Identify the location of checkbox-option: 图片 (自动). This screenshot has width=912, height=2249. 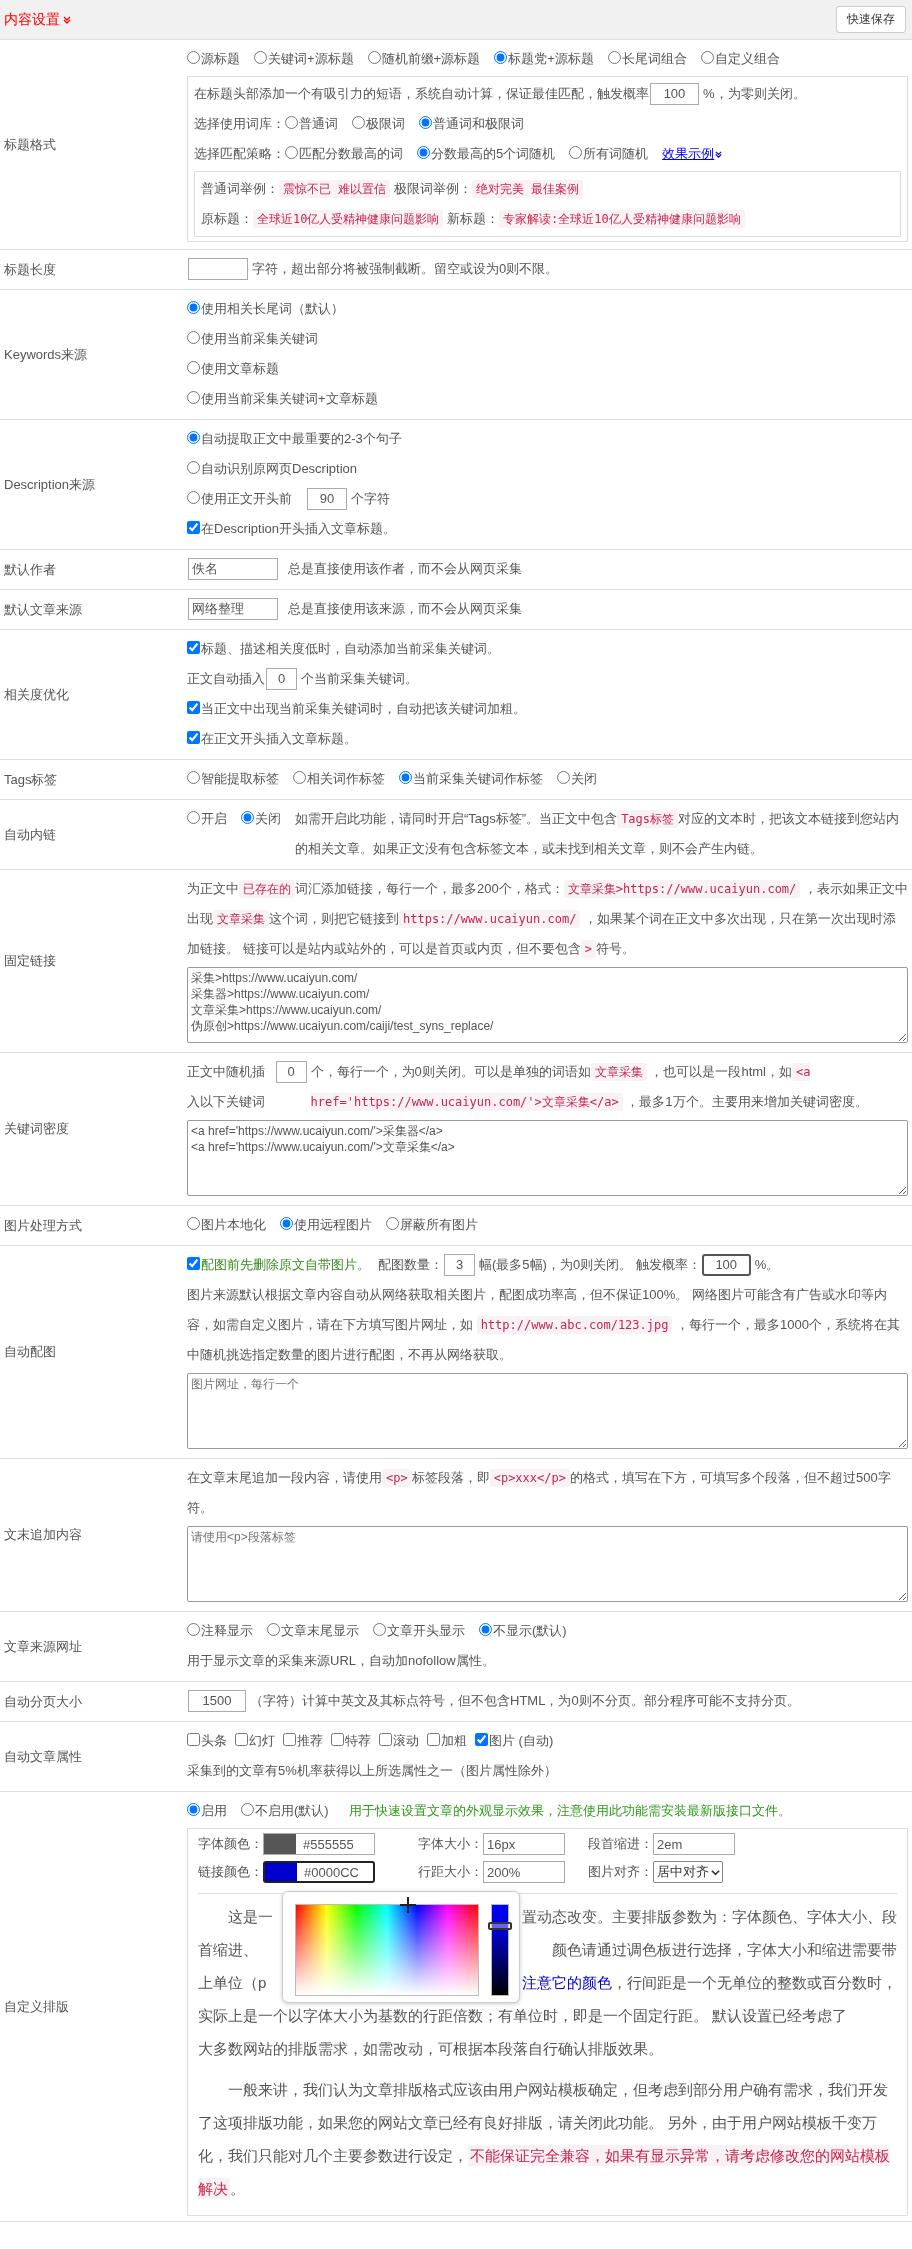
(514, 1741).